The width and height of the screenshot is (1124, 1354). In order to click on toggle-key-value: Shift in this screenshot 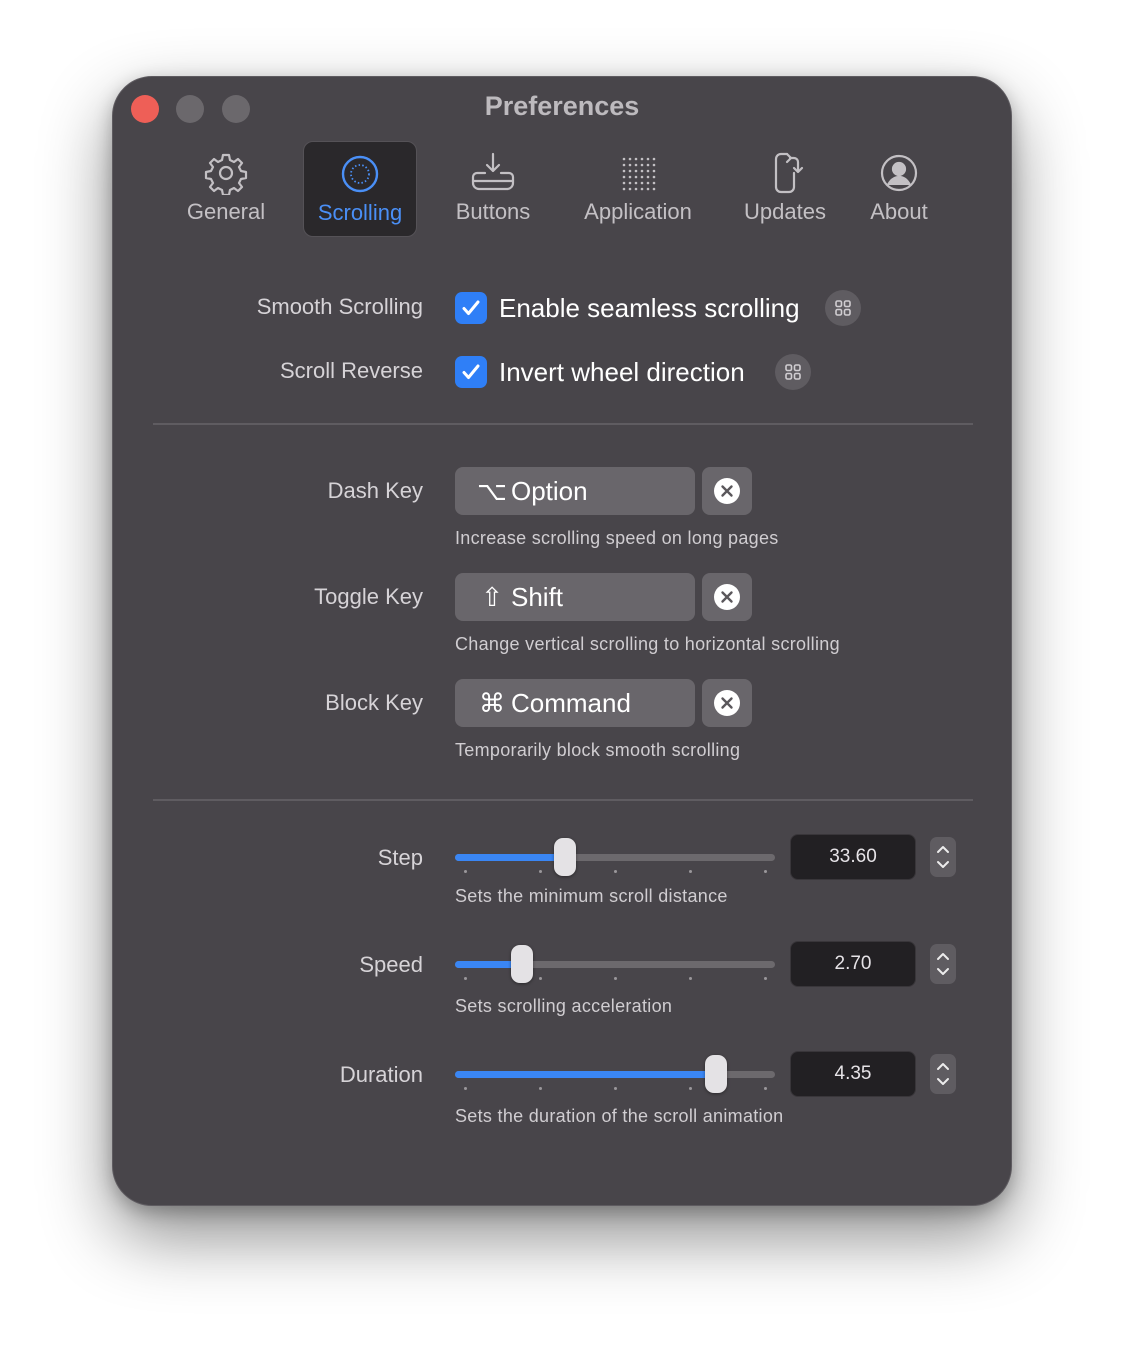, I will do `click(537, 596)`.